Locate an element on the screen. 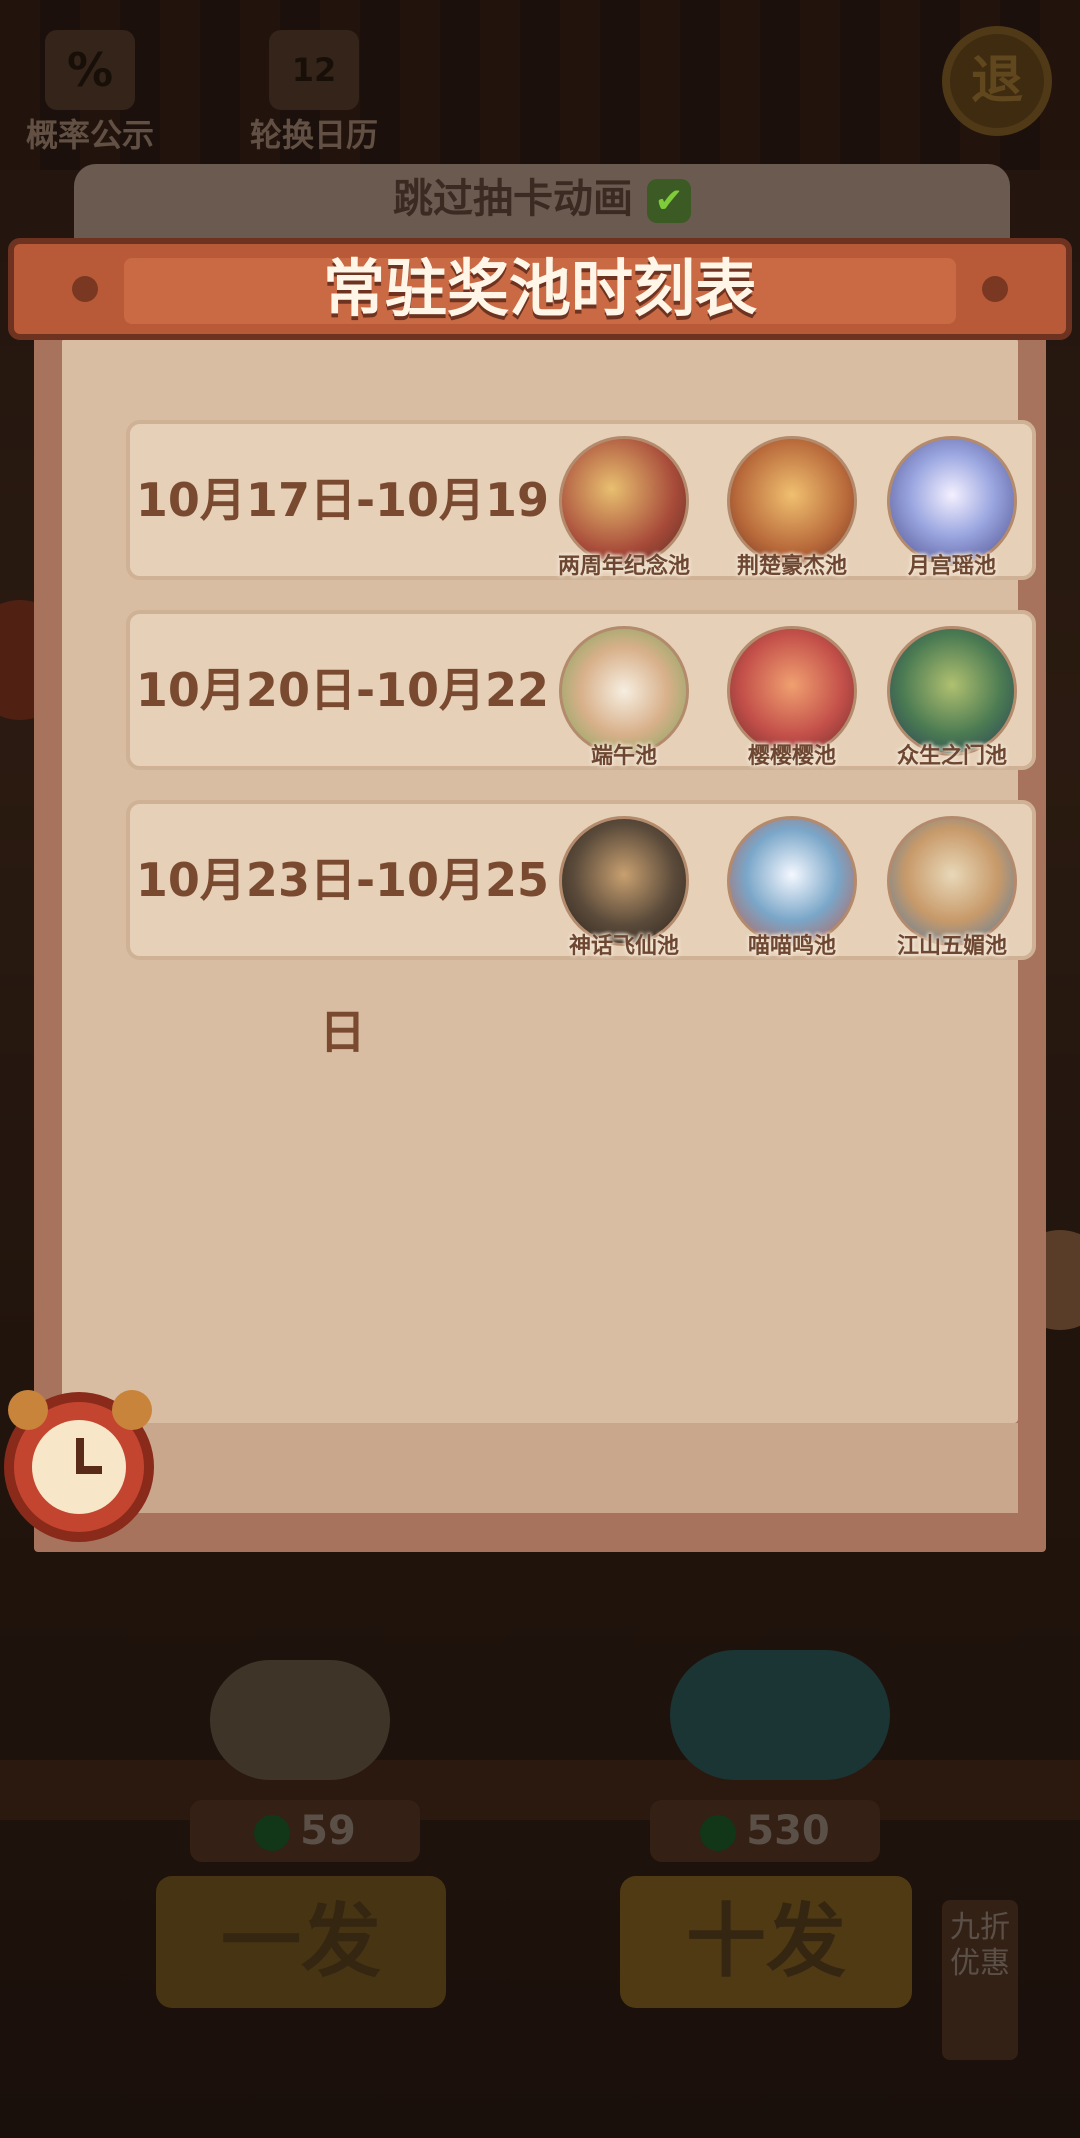 This screenshot has height=2138, width=1080. pool-name: 喵喵鸣池 is located at coordinates (791, 946).